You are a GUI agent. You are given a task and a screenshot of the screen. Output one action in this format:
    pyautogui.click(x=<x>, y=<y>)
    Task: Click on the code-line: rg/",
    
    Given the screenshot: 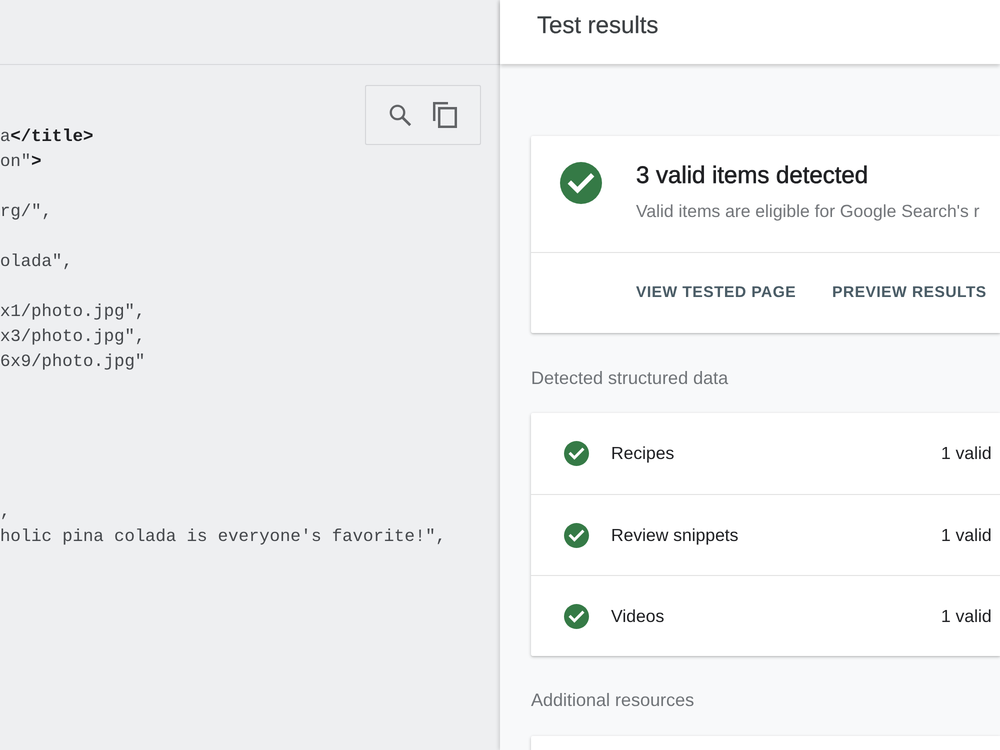 What is the action you would take?
    pyautogui.click(x=26, y=213)
    